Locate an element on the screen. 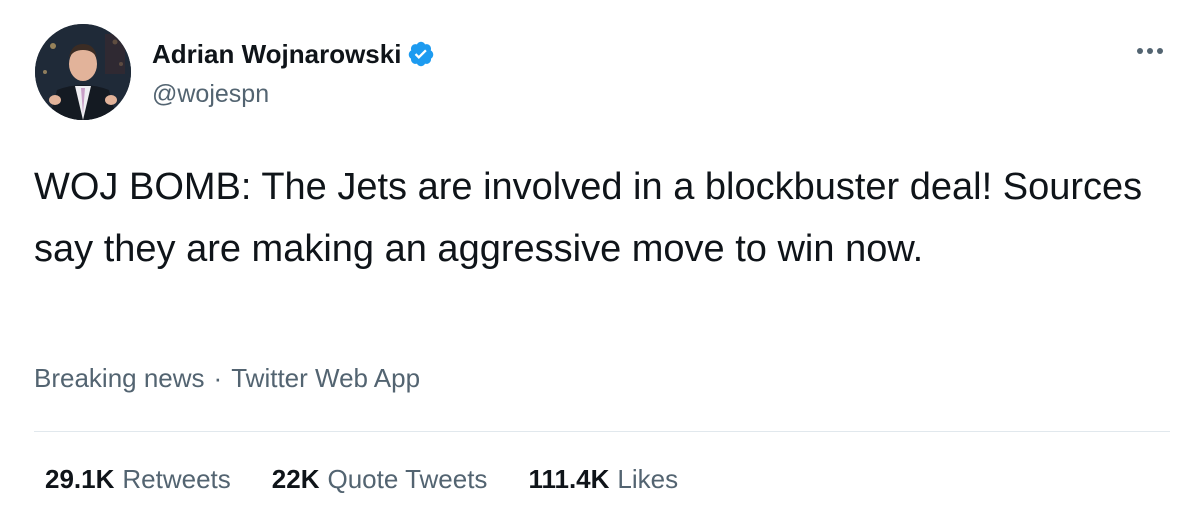 This screenshot has width=1200, height=526. more-options-button is located at coordinates (1150, 51).